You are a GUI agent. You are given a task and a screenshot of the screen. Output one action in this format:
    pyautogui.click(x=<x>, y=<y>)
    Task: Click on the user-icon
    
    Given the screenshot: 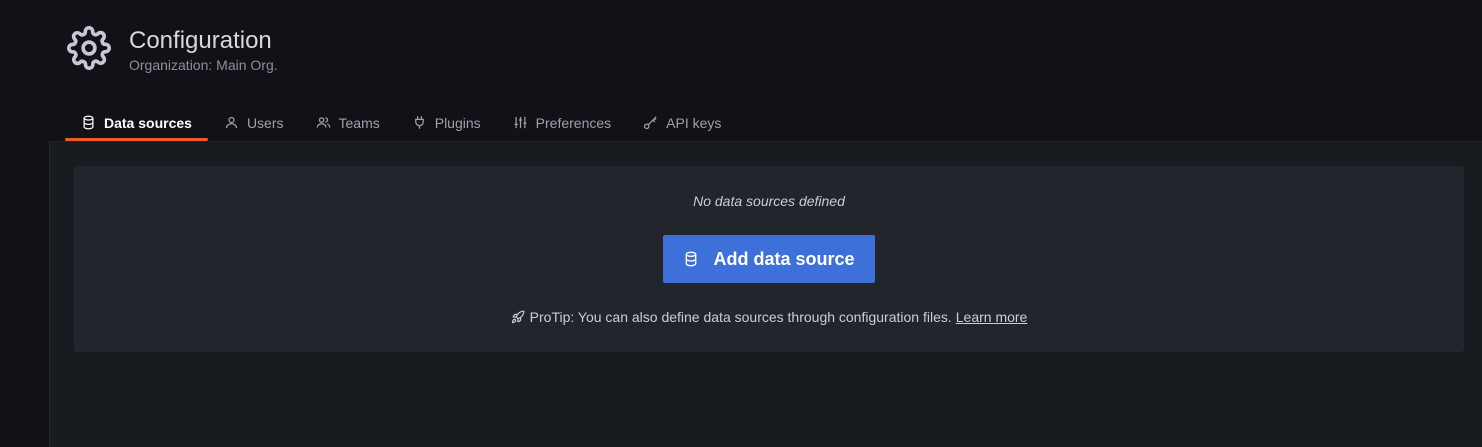 What is the action you would take?
    pyautogui.click(x=231, y=122)
    